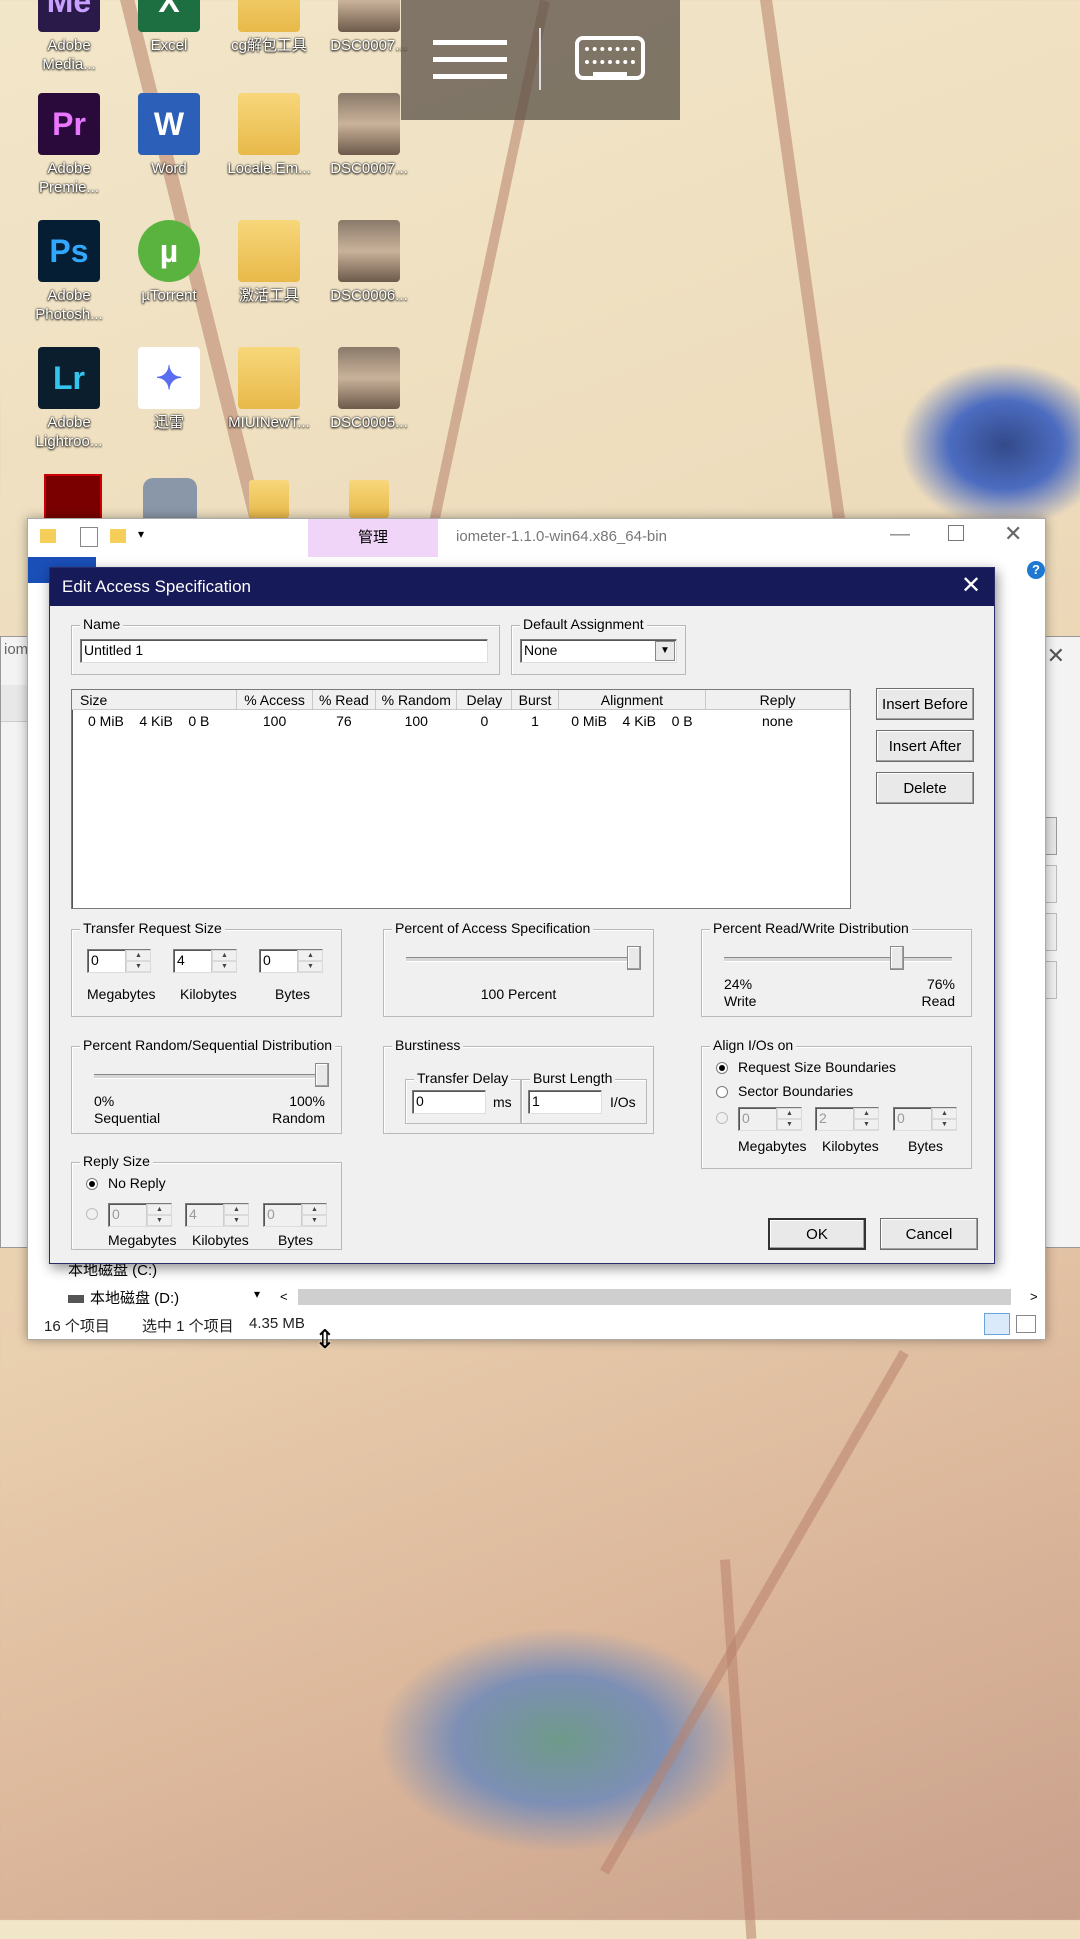 The height and width of the screenshot is (1939, 1080). Describe the element at coordinates (997, 1324) in the screenshot. I see `details-view-icon` at that location.